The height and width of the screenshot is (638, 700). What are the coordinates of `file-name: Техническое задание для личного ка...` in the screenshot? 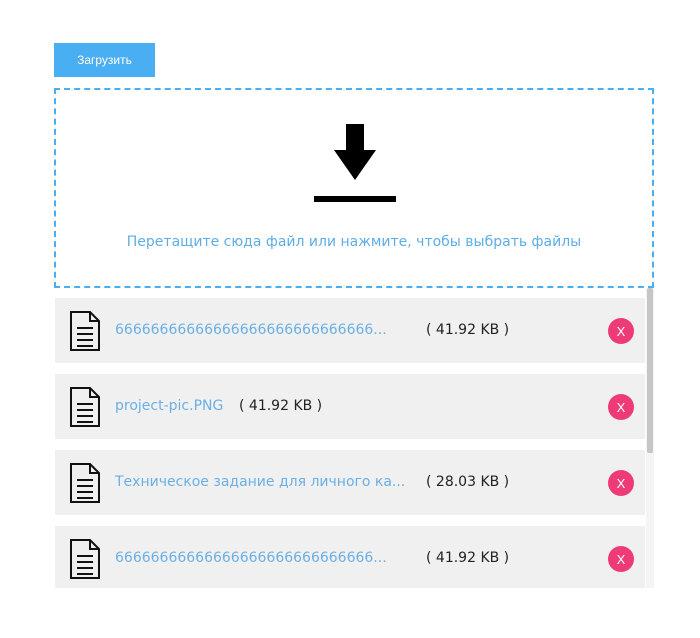 It's located at (260, 482).